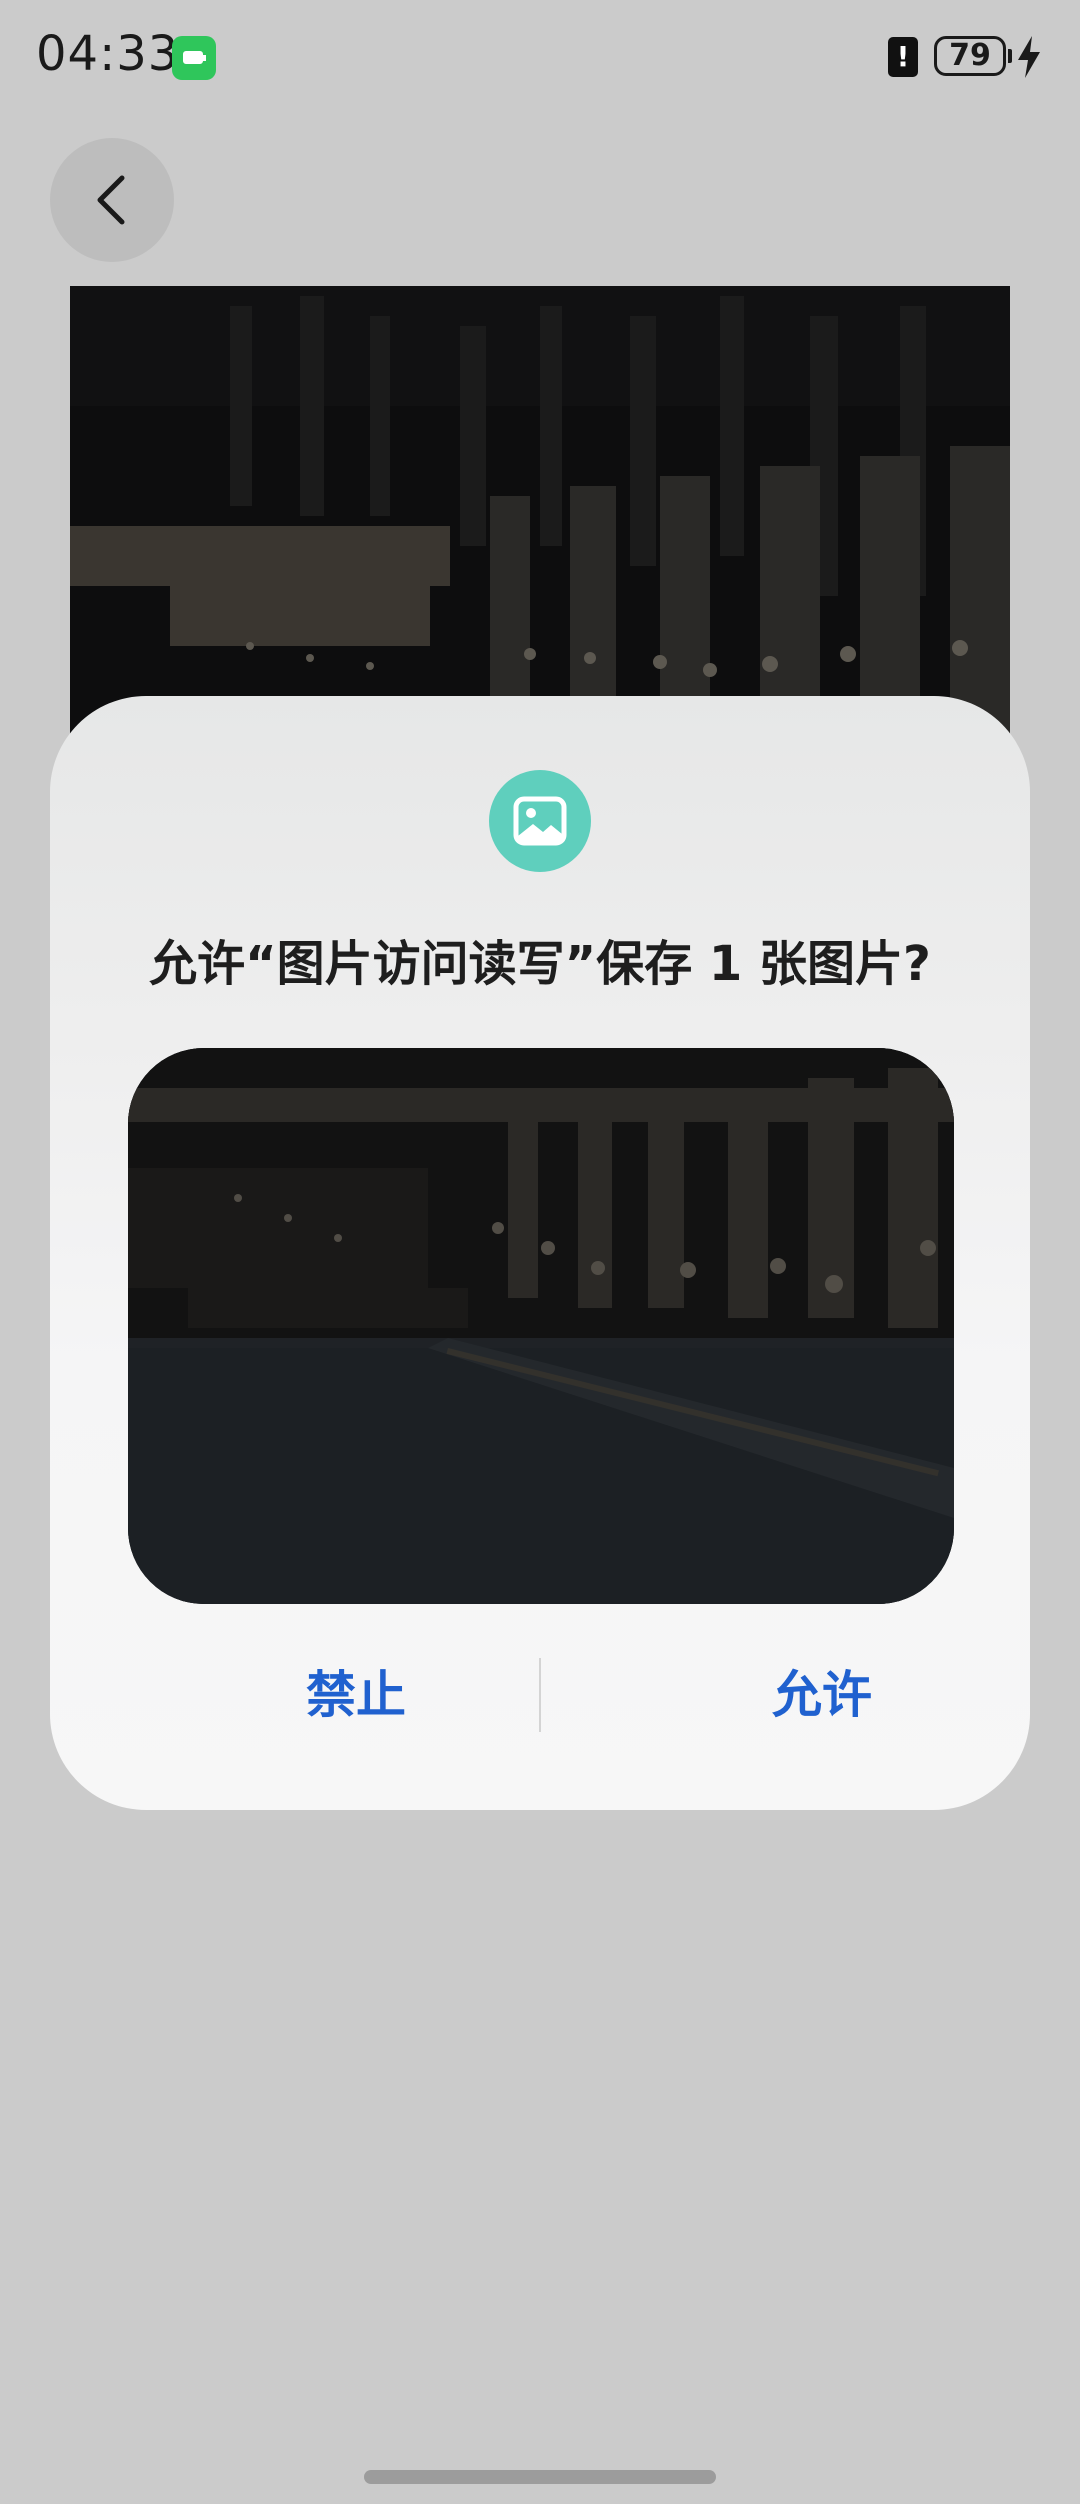  I want to click on battery-level: 79, so click(970, 55).